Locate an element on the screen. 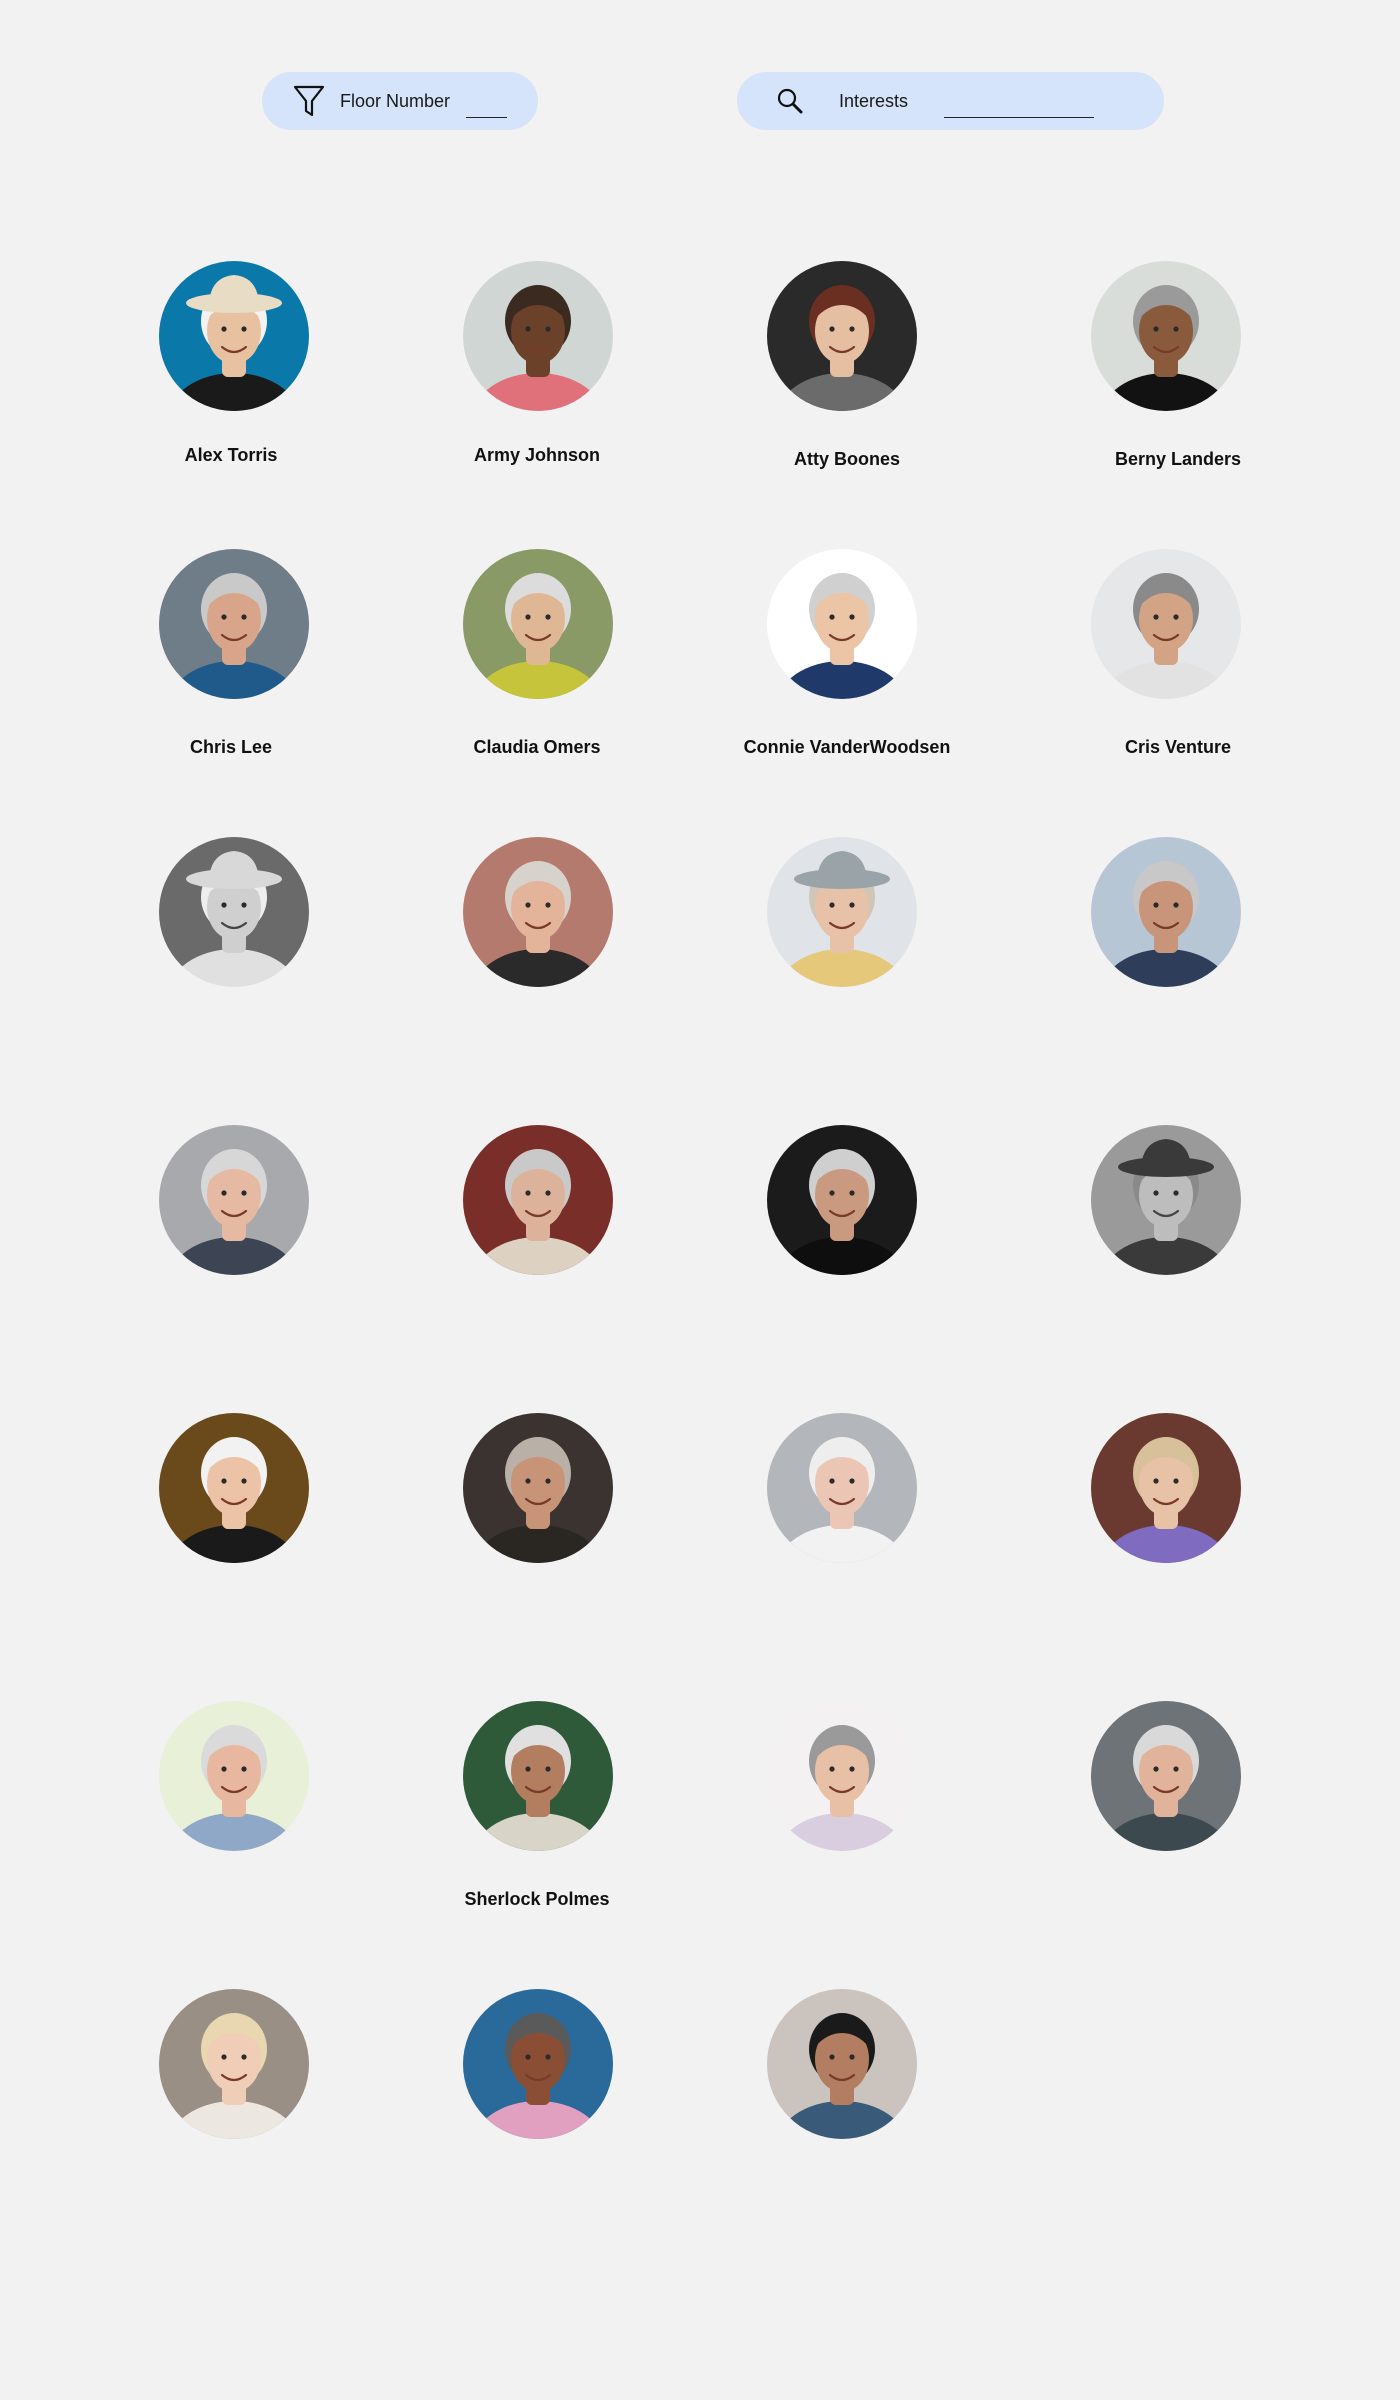 The image size is (1400, 2400). resident-name: Claudia Omers is located at coordinates (537, 747).